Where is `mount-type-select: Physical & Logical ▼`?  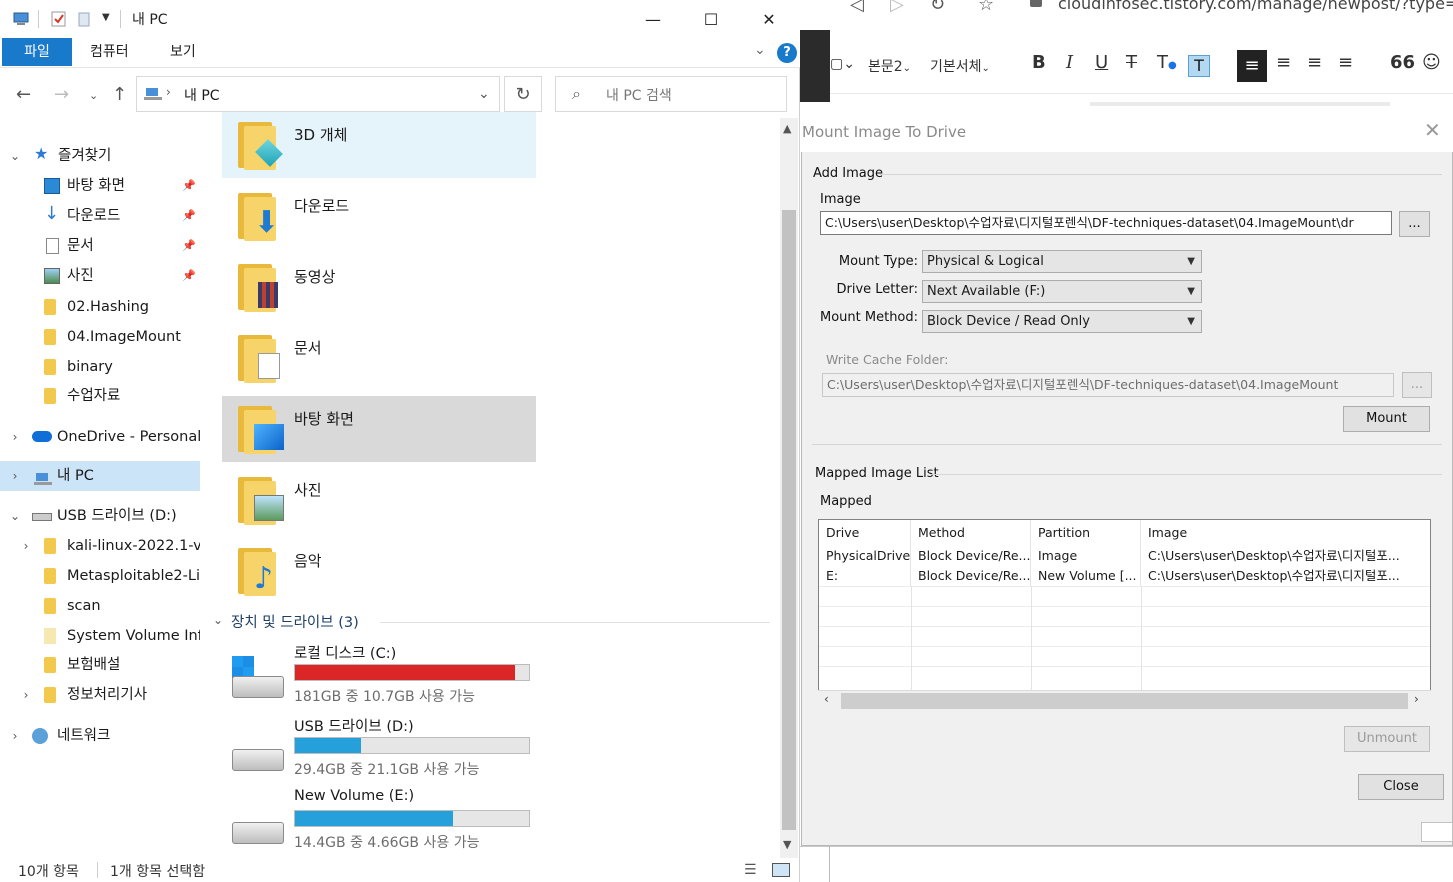 mount-type-select: Physical & Logical ▼ is located at coordinates (1062, 261).